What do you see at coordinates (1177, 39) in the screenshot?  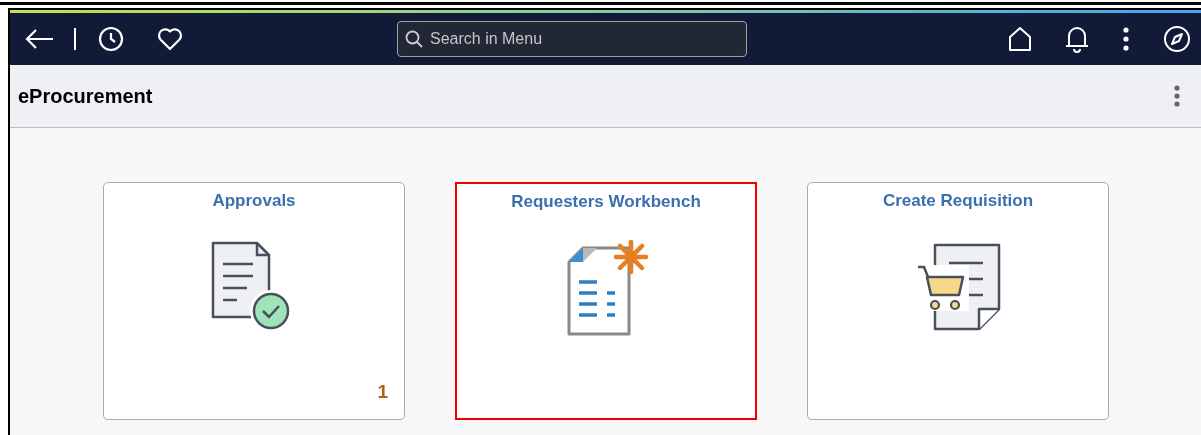 I see `compass-icon` at bounding box center [1177, 39].